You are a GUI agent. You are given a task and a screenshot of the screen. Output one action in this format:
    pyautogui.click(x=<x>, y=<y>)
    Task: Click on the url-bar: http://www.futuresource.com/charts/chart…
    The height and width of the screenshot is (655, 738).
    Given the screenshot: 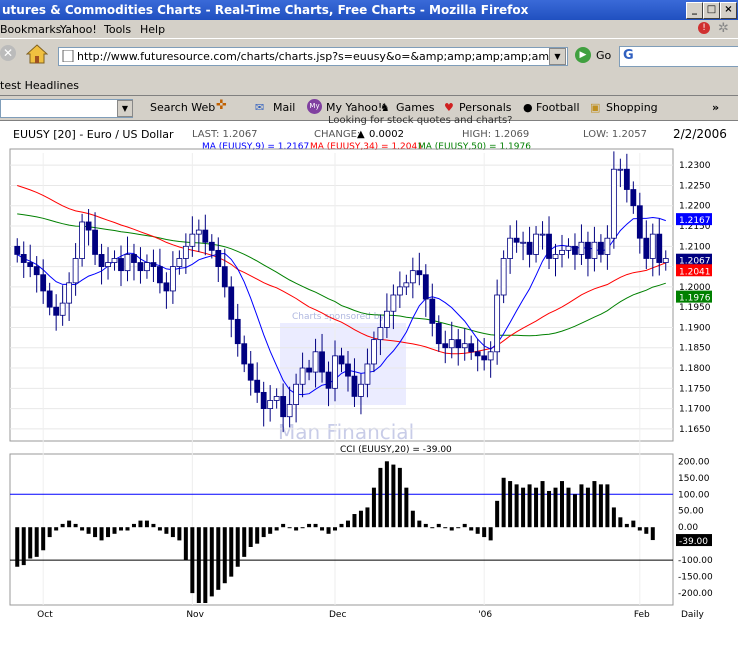 What is the action you would take?
    pyautogui.click(x=313, y=56)
    